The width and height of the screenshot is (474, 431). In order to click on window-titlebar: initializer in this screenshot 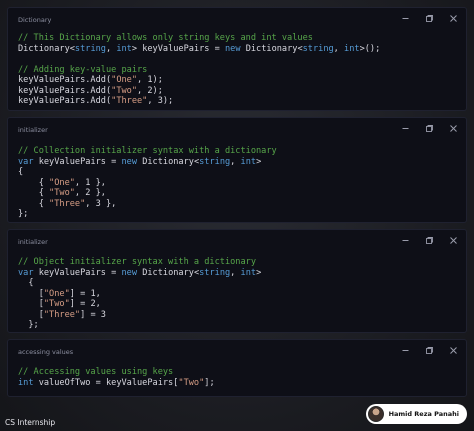, I will do `click(237, 129)`.